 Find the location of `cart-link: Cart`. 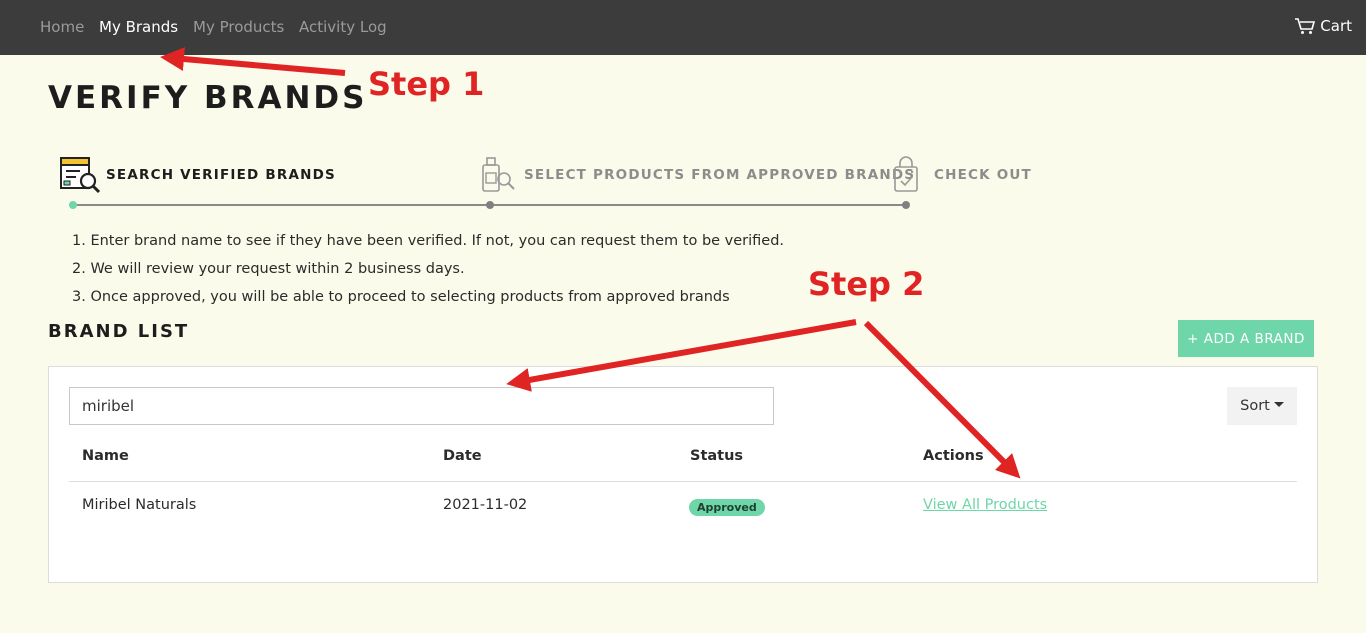

cart-link: Cart is located at coordinates (1323, 26).